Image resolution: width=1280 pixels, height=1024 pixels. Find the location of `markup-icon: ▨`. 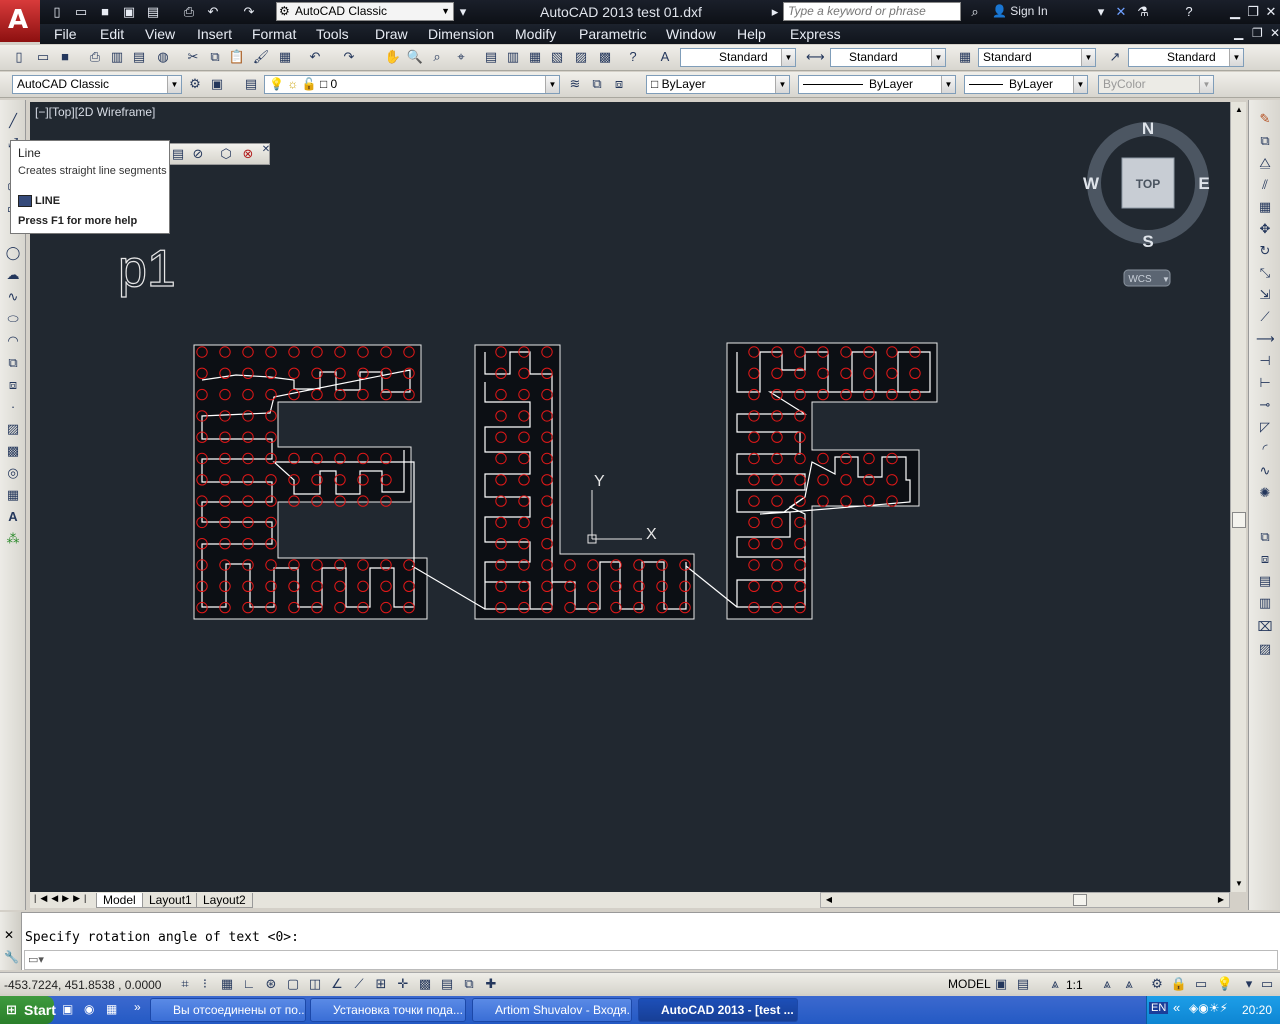

markup-icon: ▨ is located at coordinates (581, 57).